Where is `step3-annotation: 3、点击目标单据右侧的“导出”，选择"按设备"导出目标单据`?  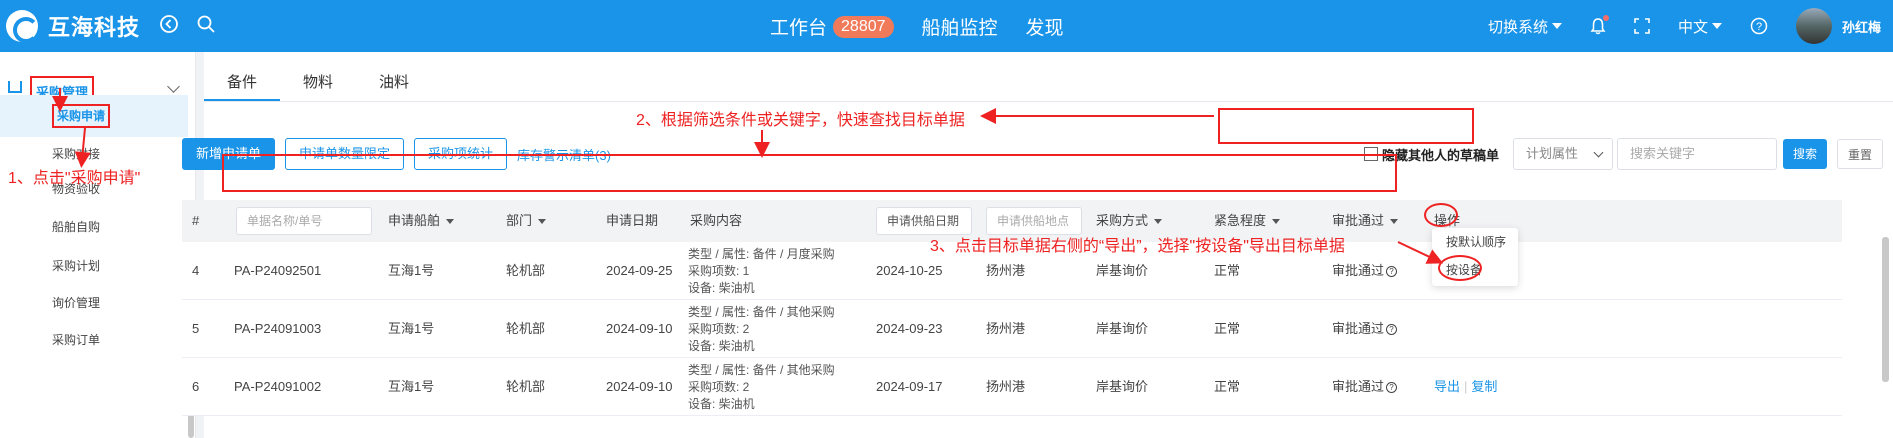 step3-annotation: 3、点击目标单据右侧的“导出”，选择"按设备"导出目标单据 is located at coordinates (1137, 246).